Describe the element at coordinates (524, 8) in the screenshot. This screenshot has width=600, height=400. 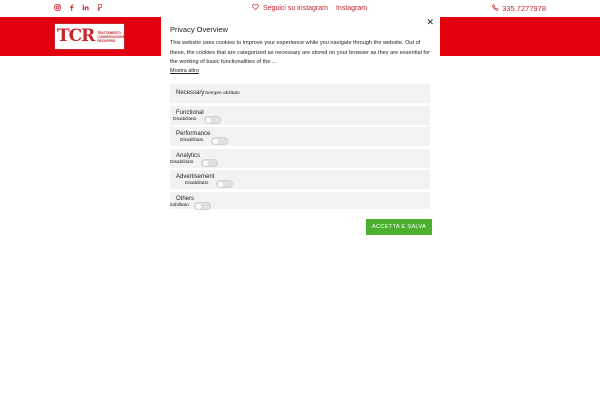
I see `phone-number: 335.7277978` at that location.